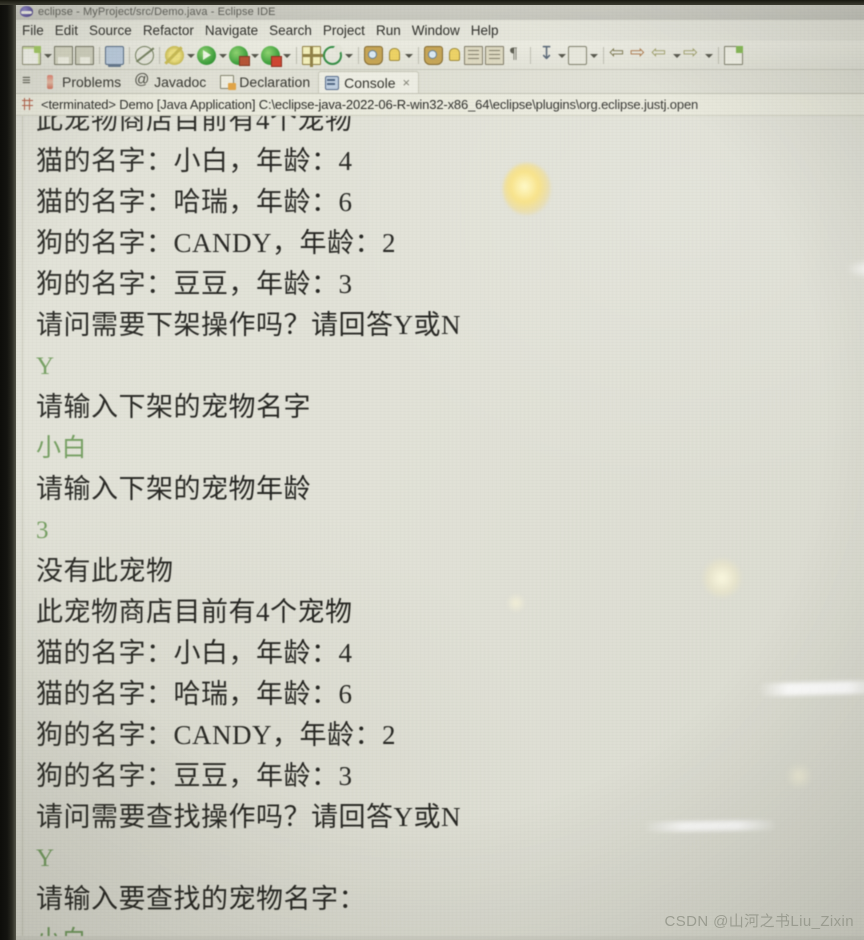 The image size is (864, 940). What do you see at coordinates (388, 30) in the screenshot?
I see `menu-item-run: Run` at bounding box center [388, 30].